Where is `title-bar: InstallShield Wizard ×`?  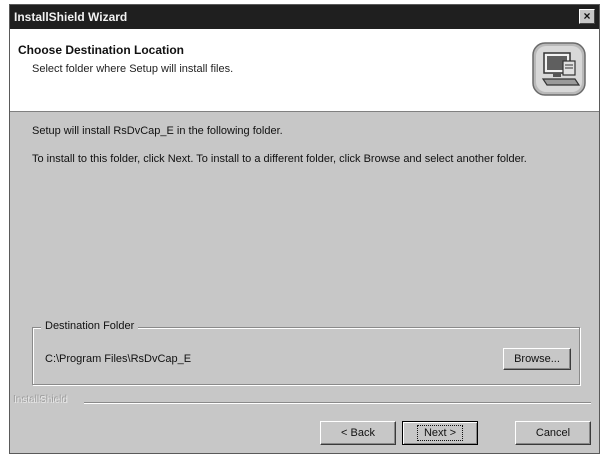
title-bar: InstallShield Wizard × is located at coordinates (304, 17).